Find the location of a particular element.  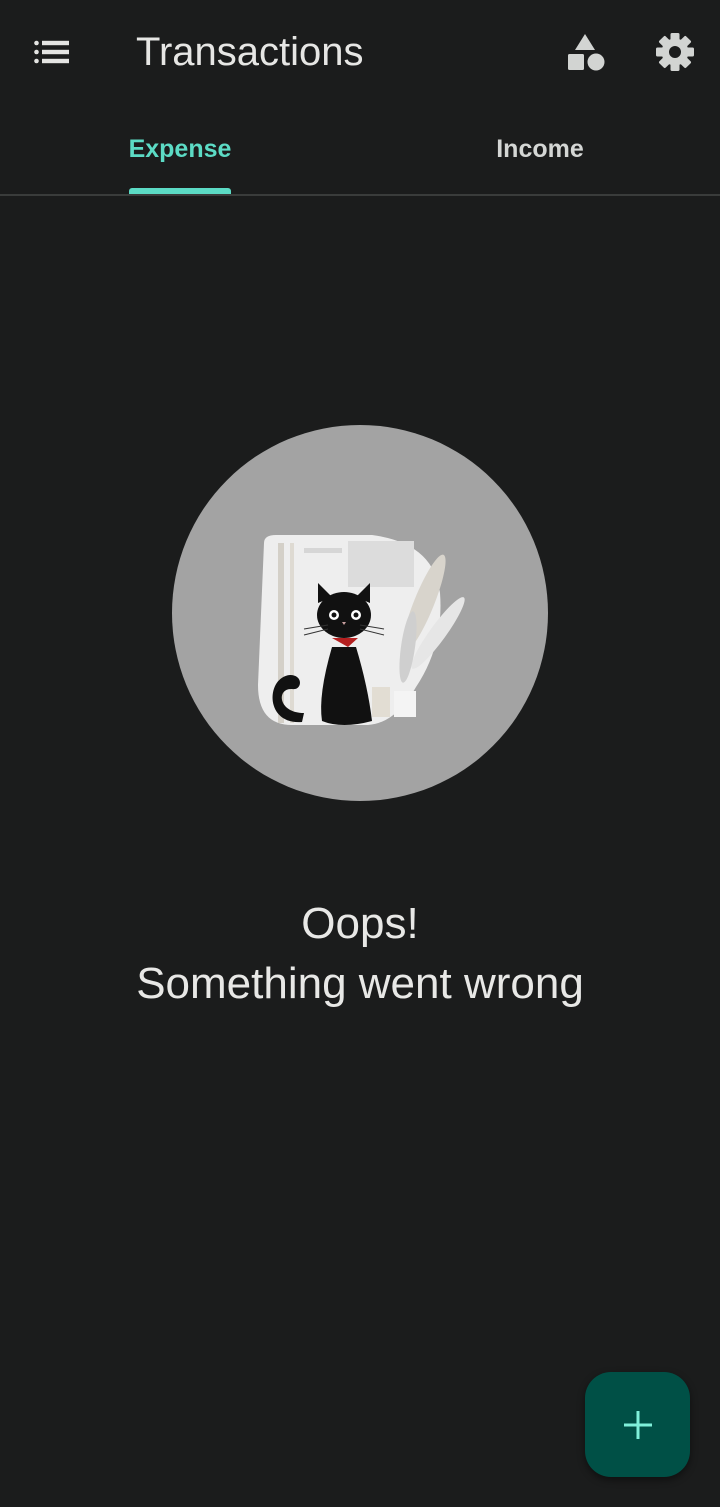

tab-expense-label: Expense is located at coordinates (180, 148).